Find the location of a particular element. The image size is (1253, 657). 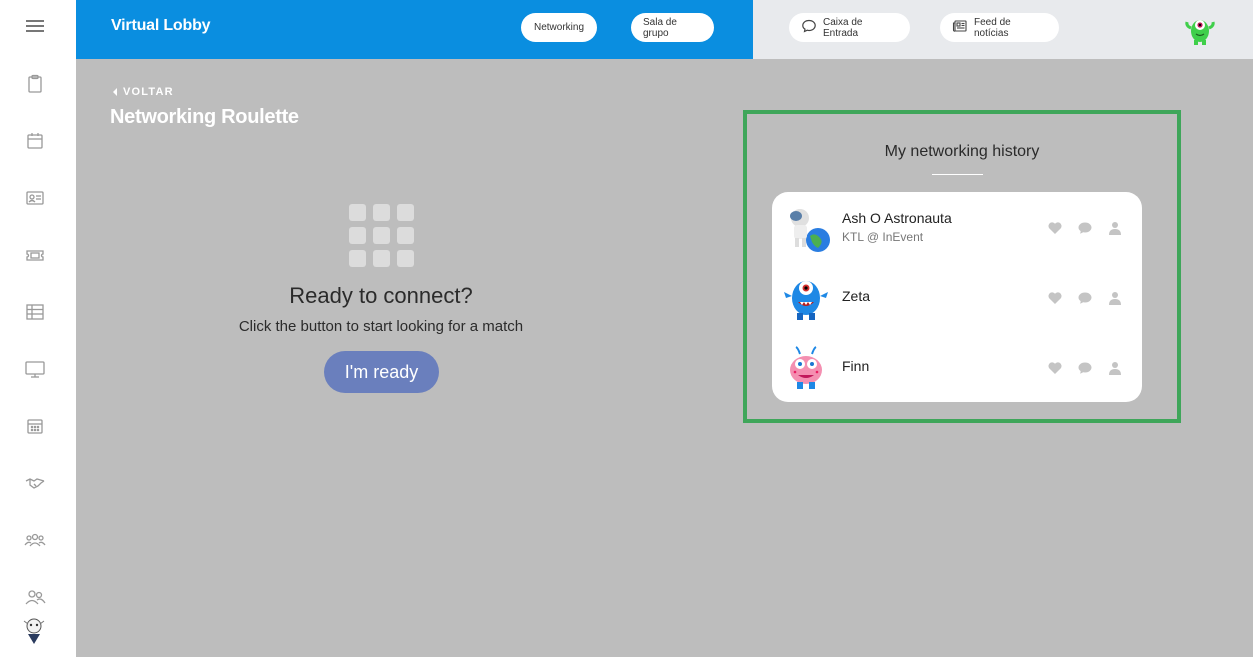

history-row: Zeta is located at coordinates (957, 297).